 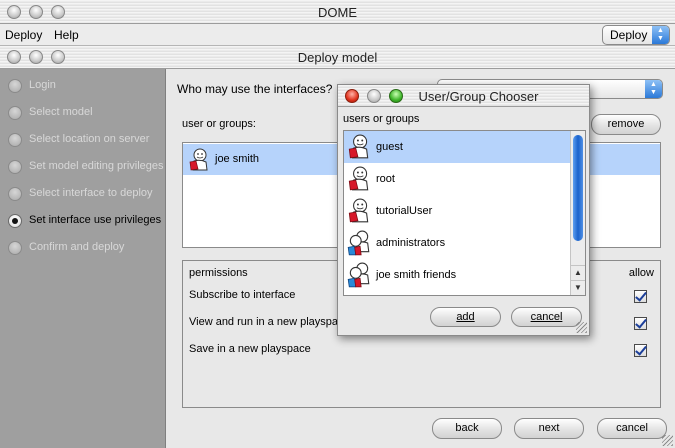 What do you see at coordinates (578, 286) in the screenshot?
I see `scroll-down-icon: ▼` at bounding box center [578, 286].